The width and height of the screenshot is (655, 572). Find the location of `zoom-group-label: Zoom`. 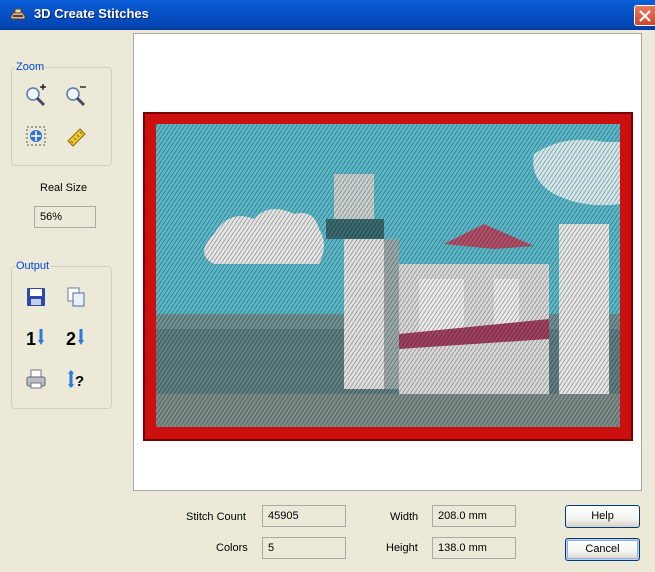

zoom-group-label: Zoom is located at coordinates (30, 67).